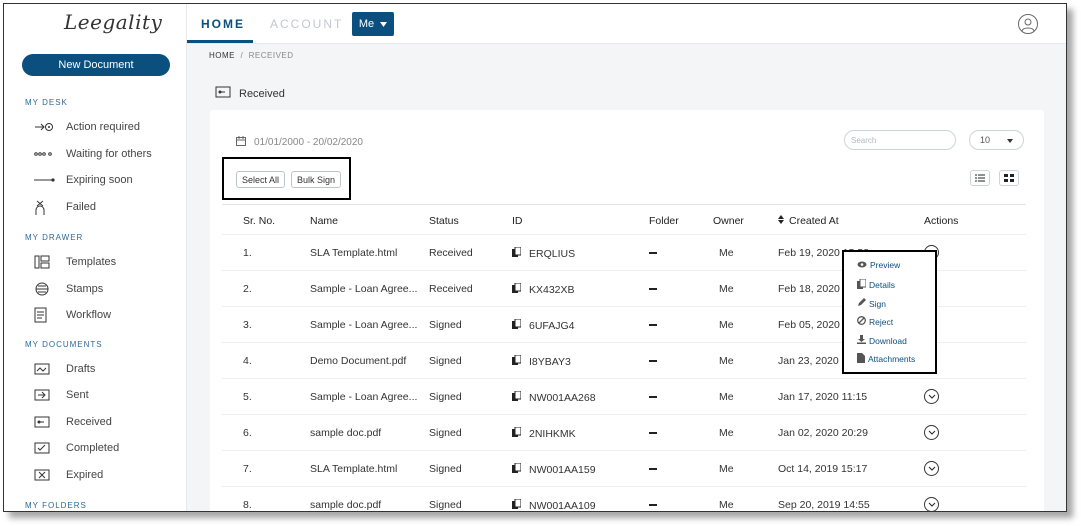 Image resolution: width=1081 pixels, height=526 pixels. Describe the element at coordinates (61, 395) in the screenshot. I see `sidebar-item-sent: Sent` at that location.